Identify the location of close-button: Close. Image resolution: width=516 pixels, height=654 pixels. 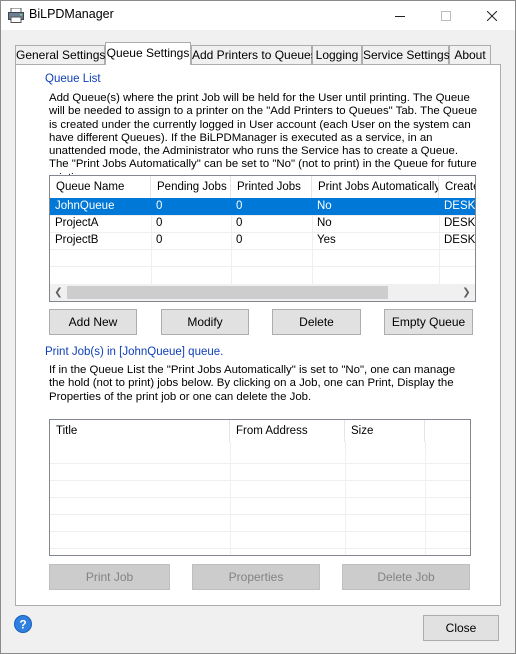
(461, 628).